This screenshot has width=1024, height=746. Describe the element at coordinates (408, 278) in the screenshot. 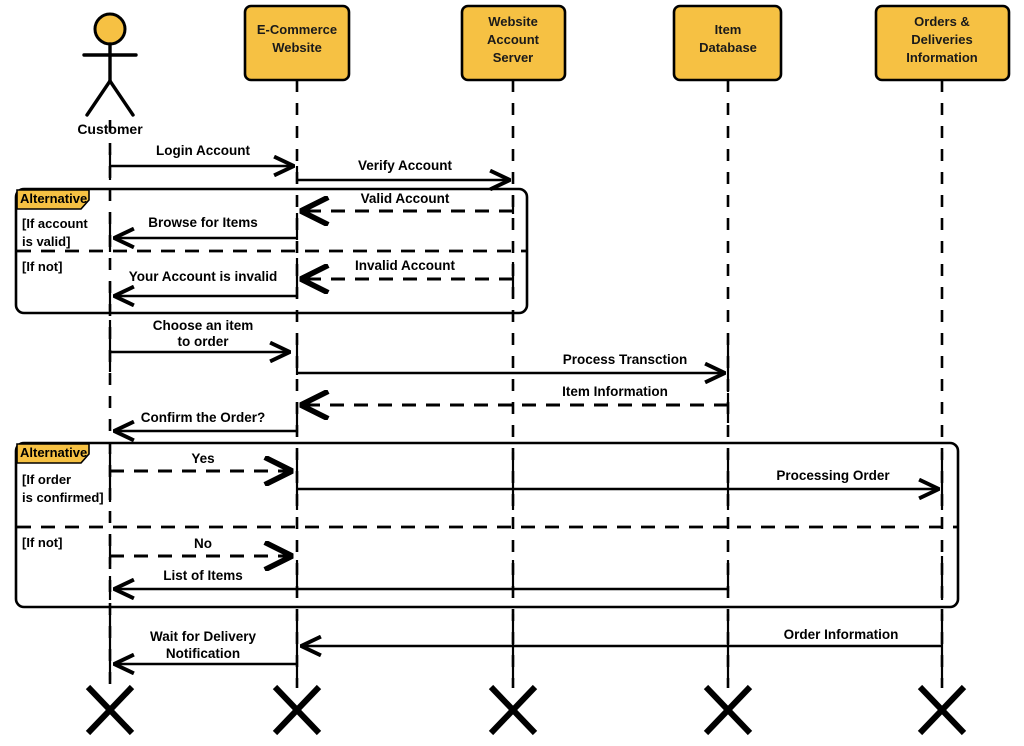

I see `message-invalid-account: Invalid Account` at that location.